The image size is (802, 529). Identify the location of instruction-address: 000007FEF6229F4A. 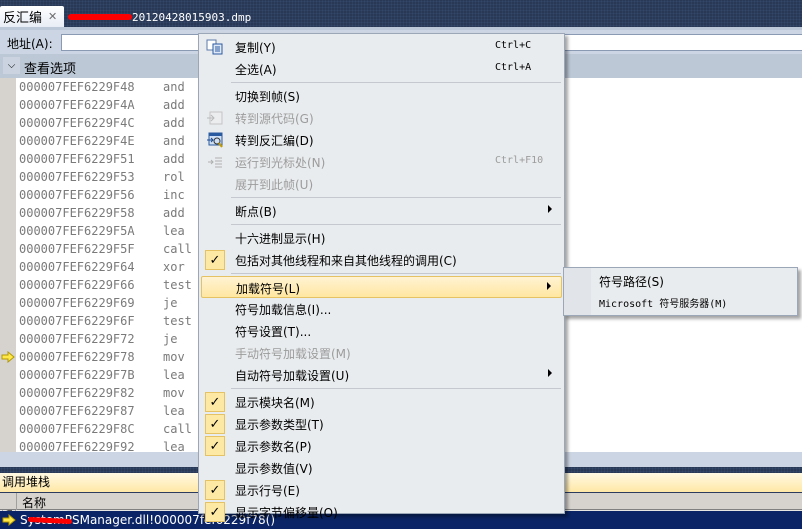
(77, 105).